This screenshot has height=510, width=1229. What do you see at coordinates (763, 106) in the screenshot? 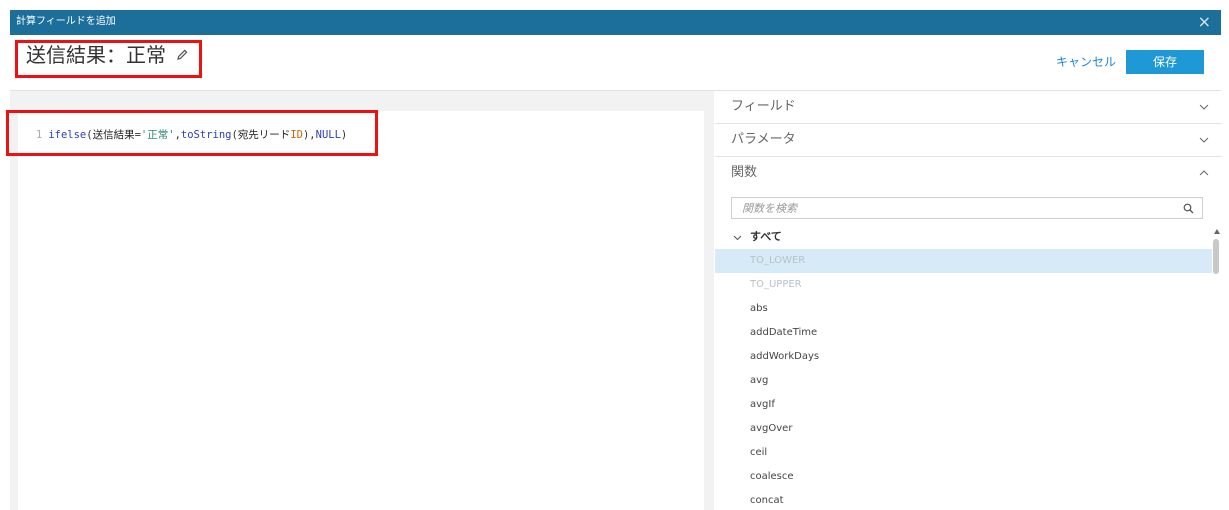
I see `section-label: フィールド` at bounding box center [763, 106].